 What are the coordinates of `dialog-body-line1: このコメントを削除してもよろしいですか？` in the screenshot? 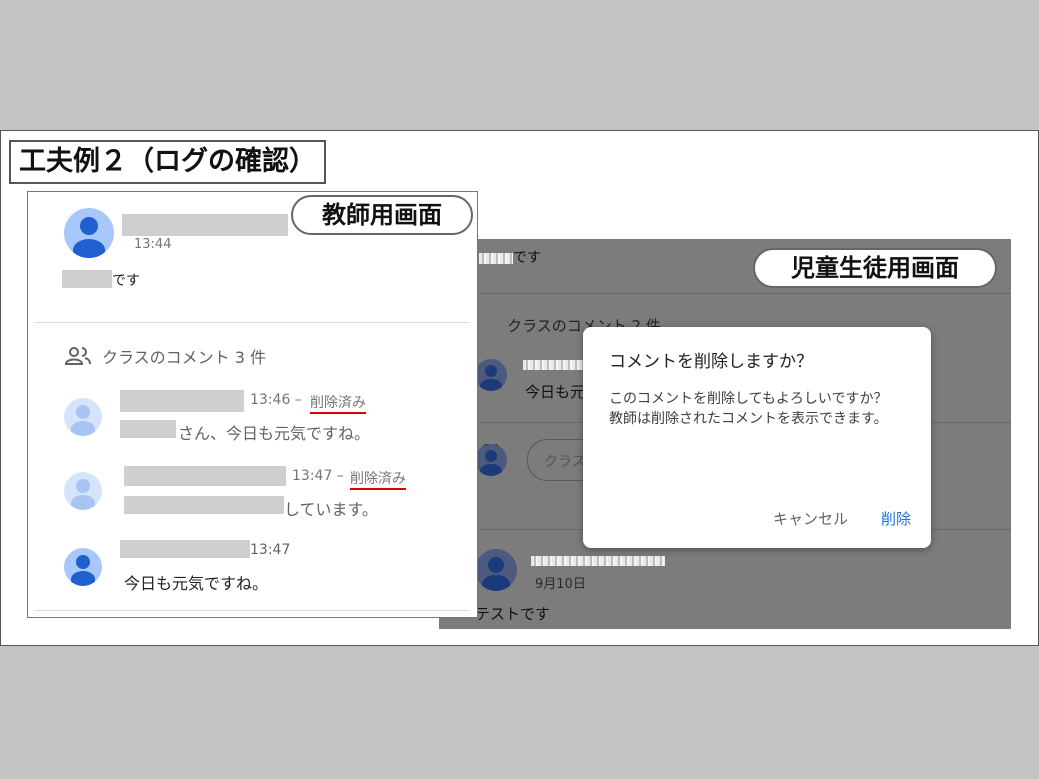 It's located at (748, 399).